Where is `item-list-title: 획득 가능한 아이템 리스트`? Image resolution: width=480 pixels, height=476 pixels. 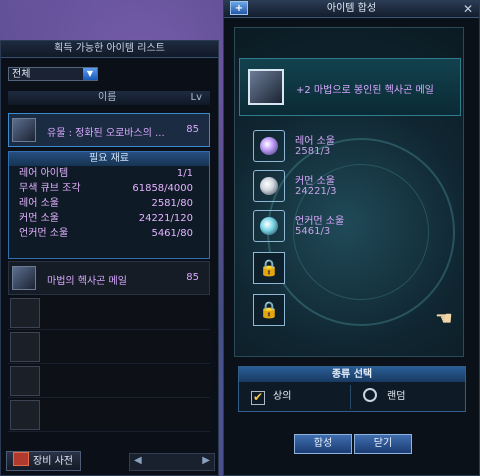 item-list-title: 획득 가능한 아이템 리스트 is located at coordinates (109, 49).